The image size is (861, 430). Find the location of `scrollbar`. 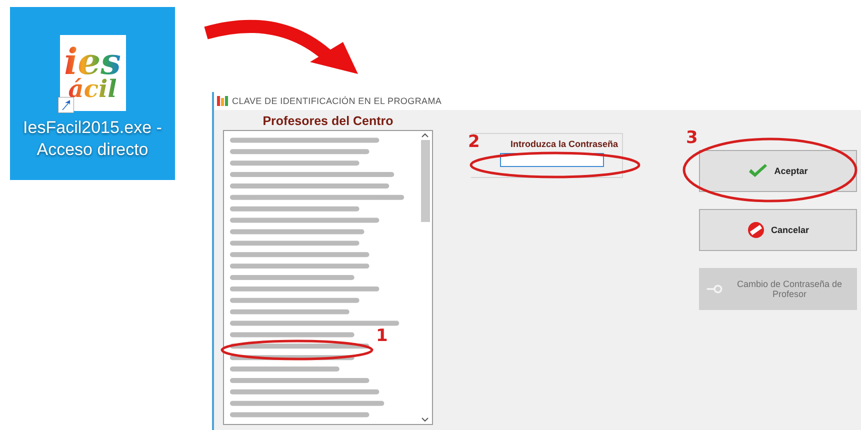

scrollbar is located at coordinates (425, 277).